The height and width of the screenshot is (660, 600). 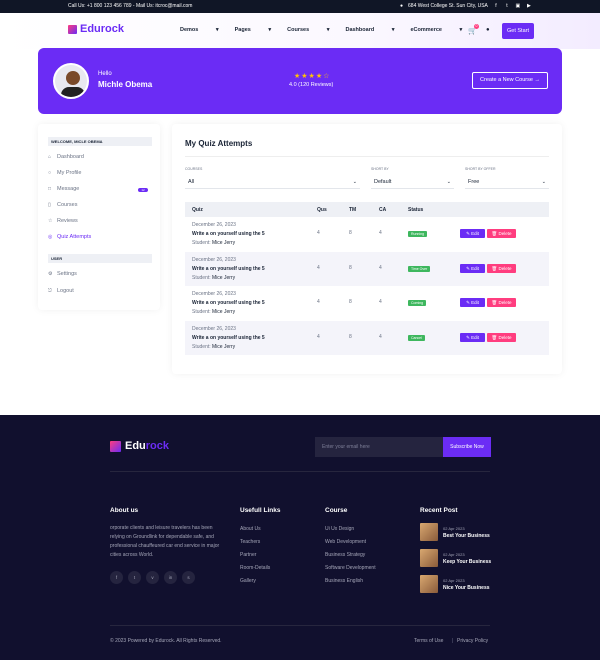 I want to click on filter-courses-select: All ⌄, so click(x=272, y=182).